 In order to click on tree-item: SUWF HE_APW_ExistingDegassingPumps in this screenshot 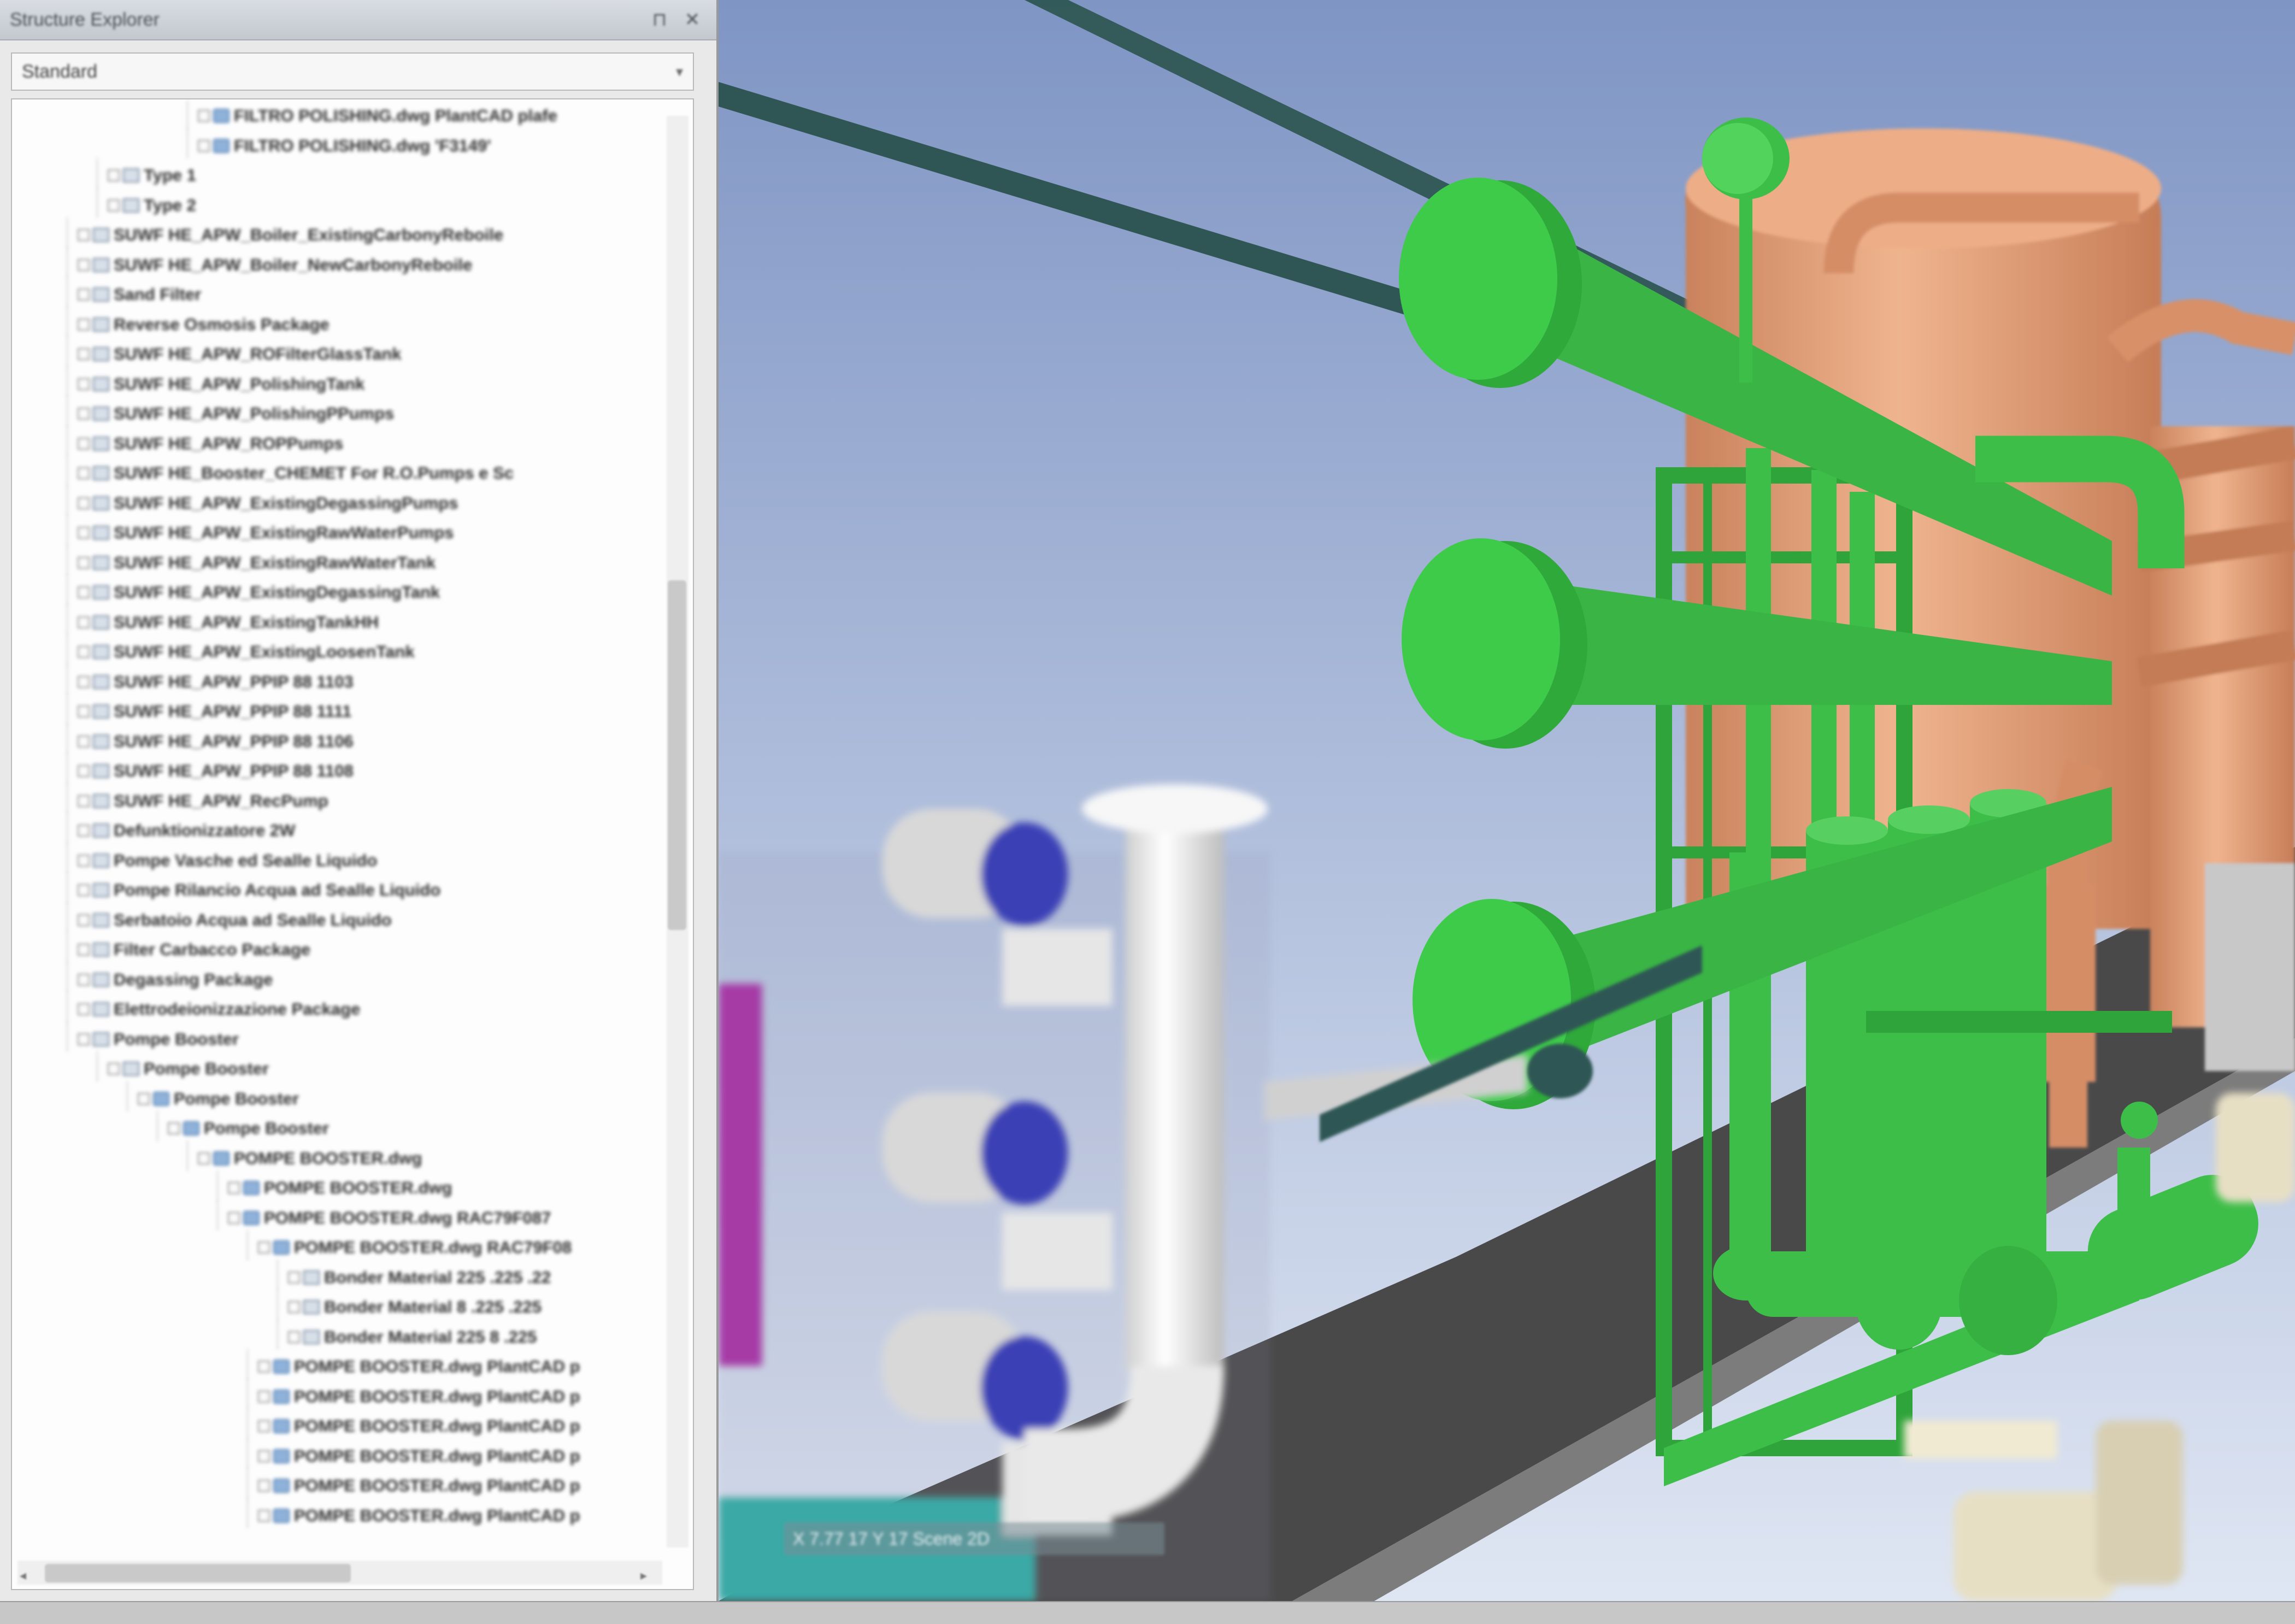, I will do `click(268, 503)`.